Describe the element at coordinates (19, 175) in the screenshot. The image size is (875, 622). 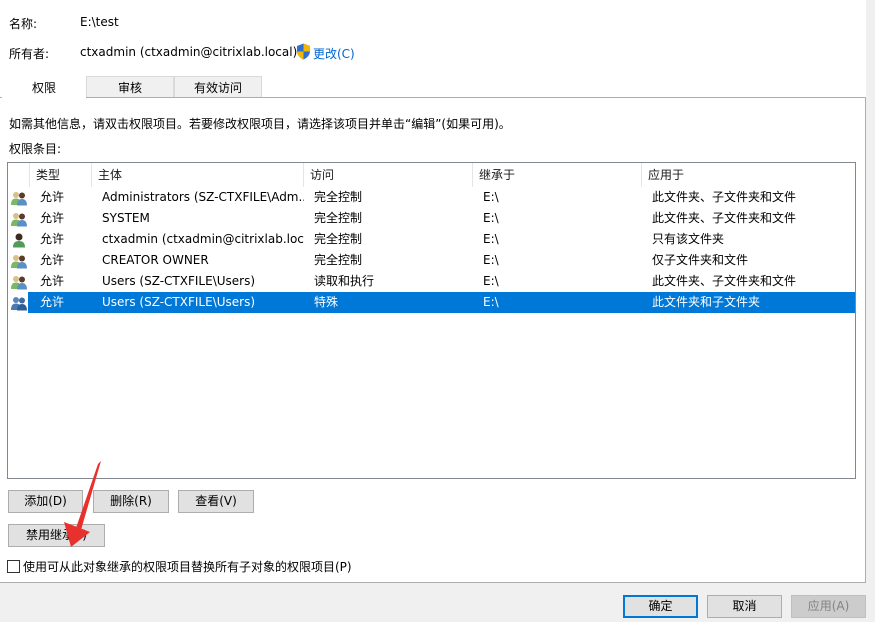
I see `column-header-icon` at that location.